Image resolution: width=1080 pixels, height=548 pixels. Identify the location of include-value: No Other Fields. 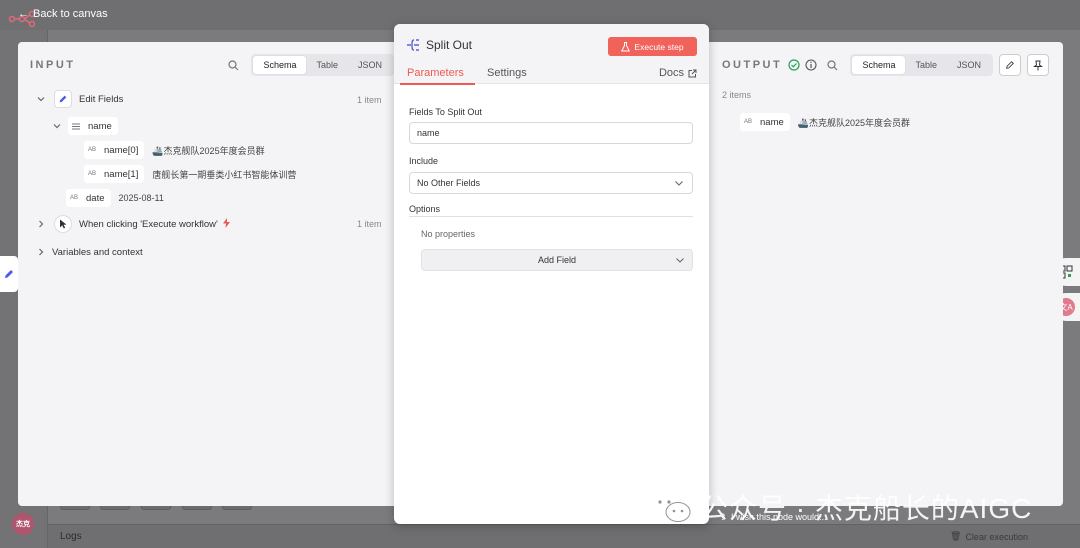
(449, 183).